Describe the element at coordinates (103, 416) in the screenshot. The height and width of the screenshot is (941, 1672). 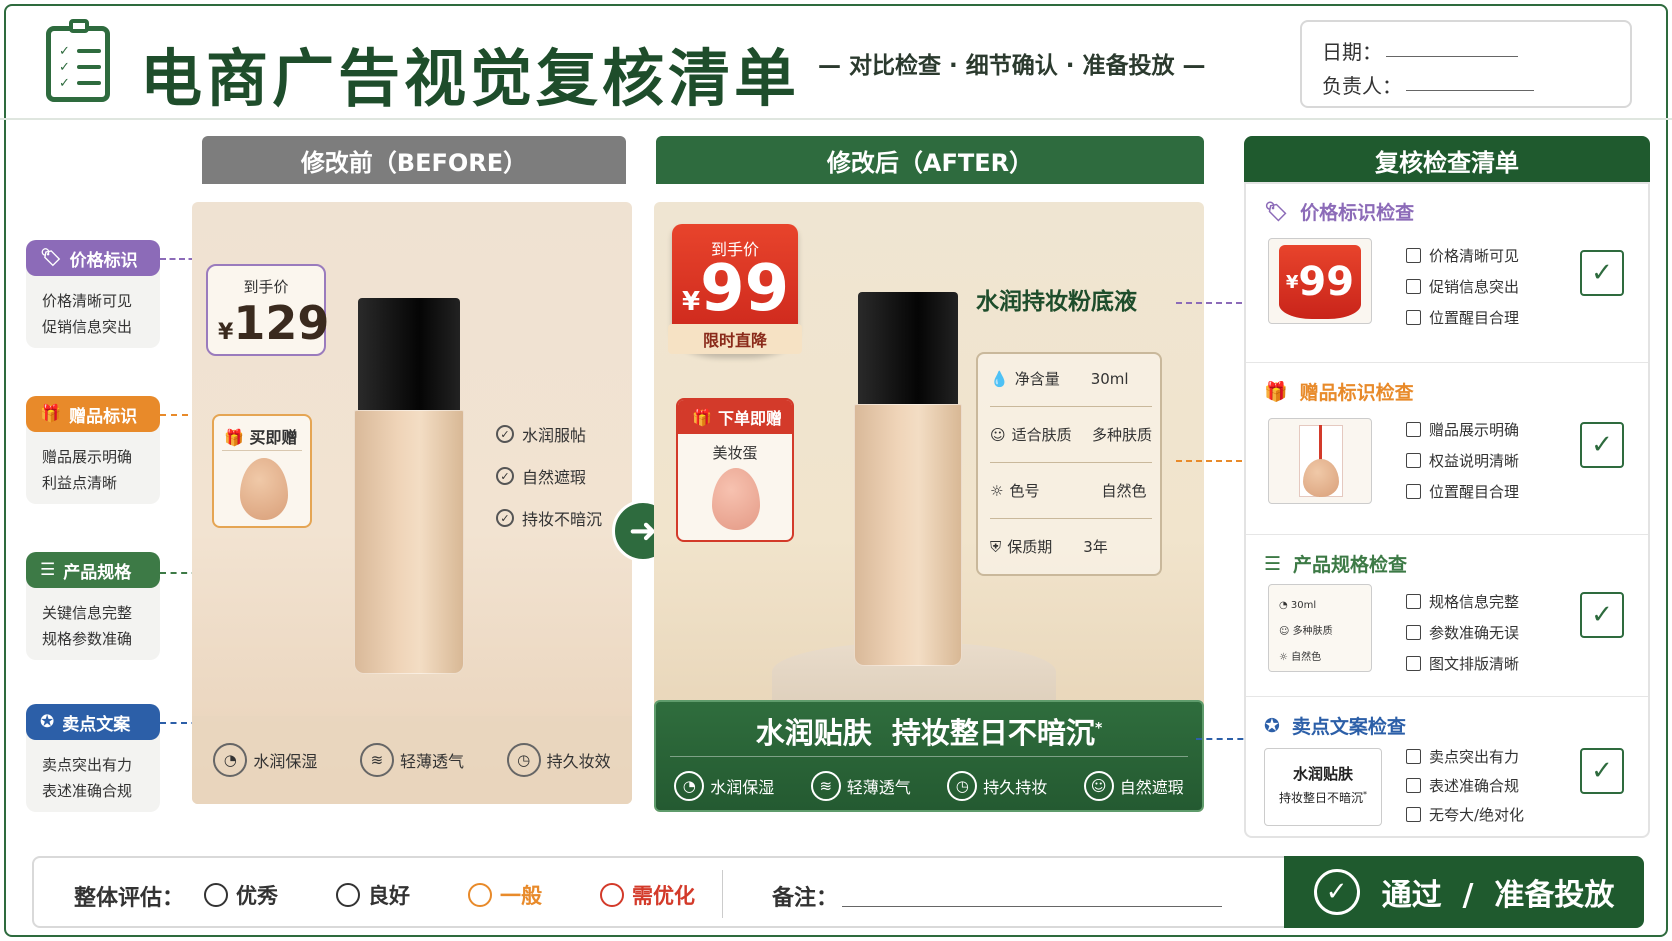
I see `tag-label: 赠品标识` at that location.